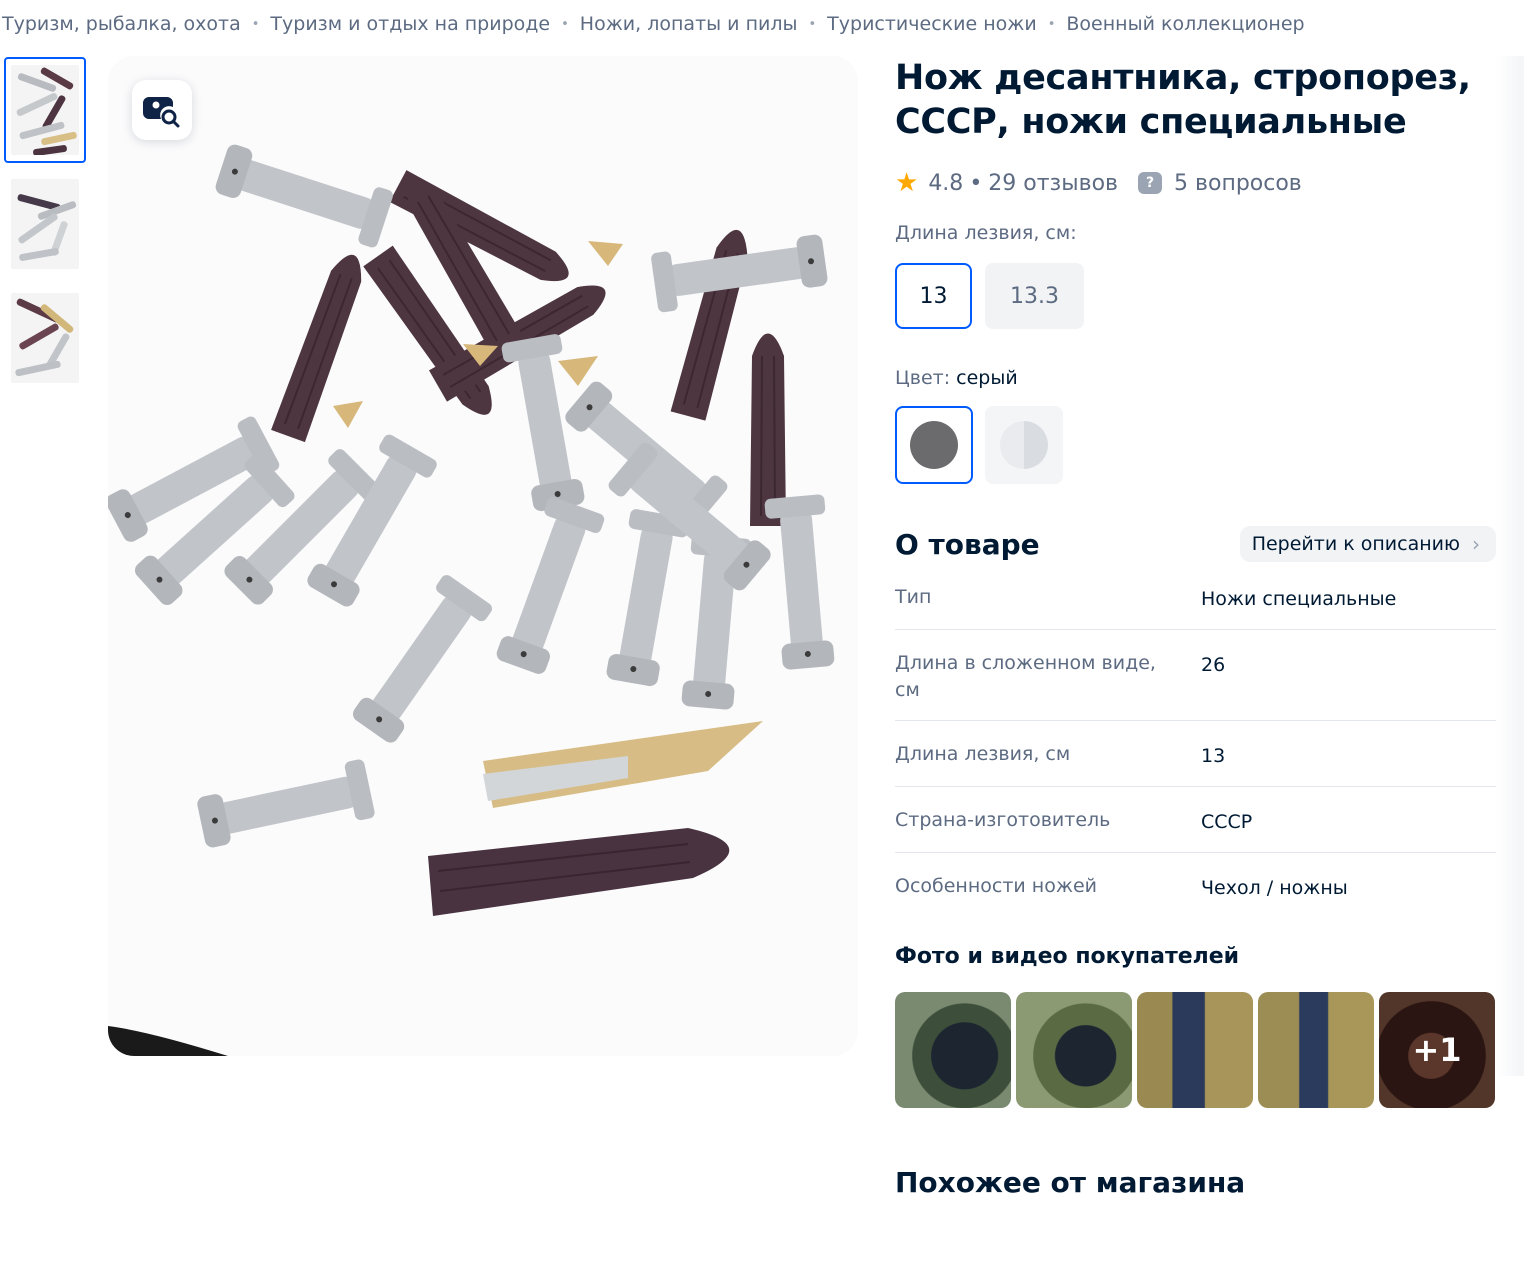 The height and width of the screenshot is (1268, 1524). I want to click on more-photos-count: +1, so click(1437, 1050).